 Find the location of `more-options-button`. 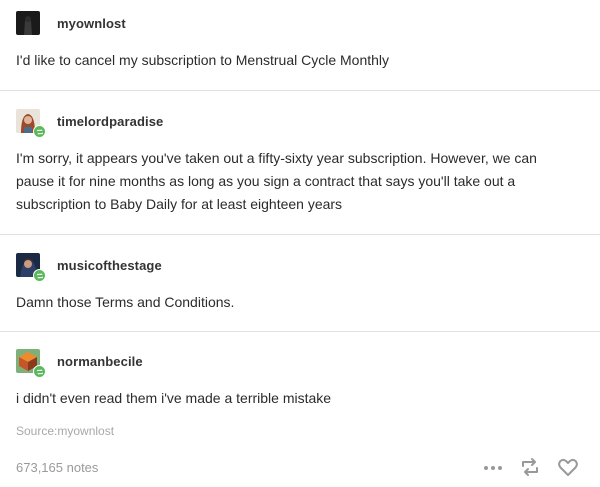

more-options-button is located at coordinates (493, 467).